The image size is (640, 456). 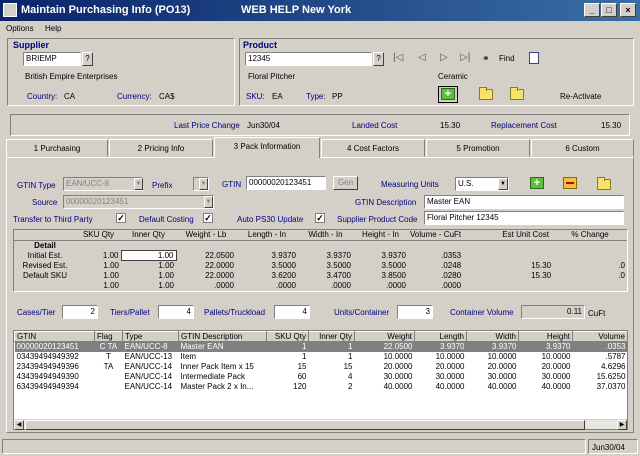 I want to click on source-dropdown-icon: ▼, so click(x=208, y=202).